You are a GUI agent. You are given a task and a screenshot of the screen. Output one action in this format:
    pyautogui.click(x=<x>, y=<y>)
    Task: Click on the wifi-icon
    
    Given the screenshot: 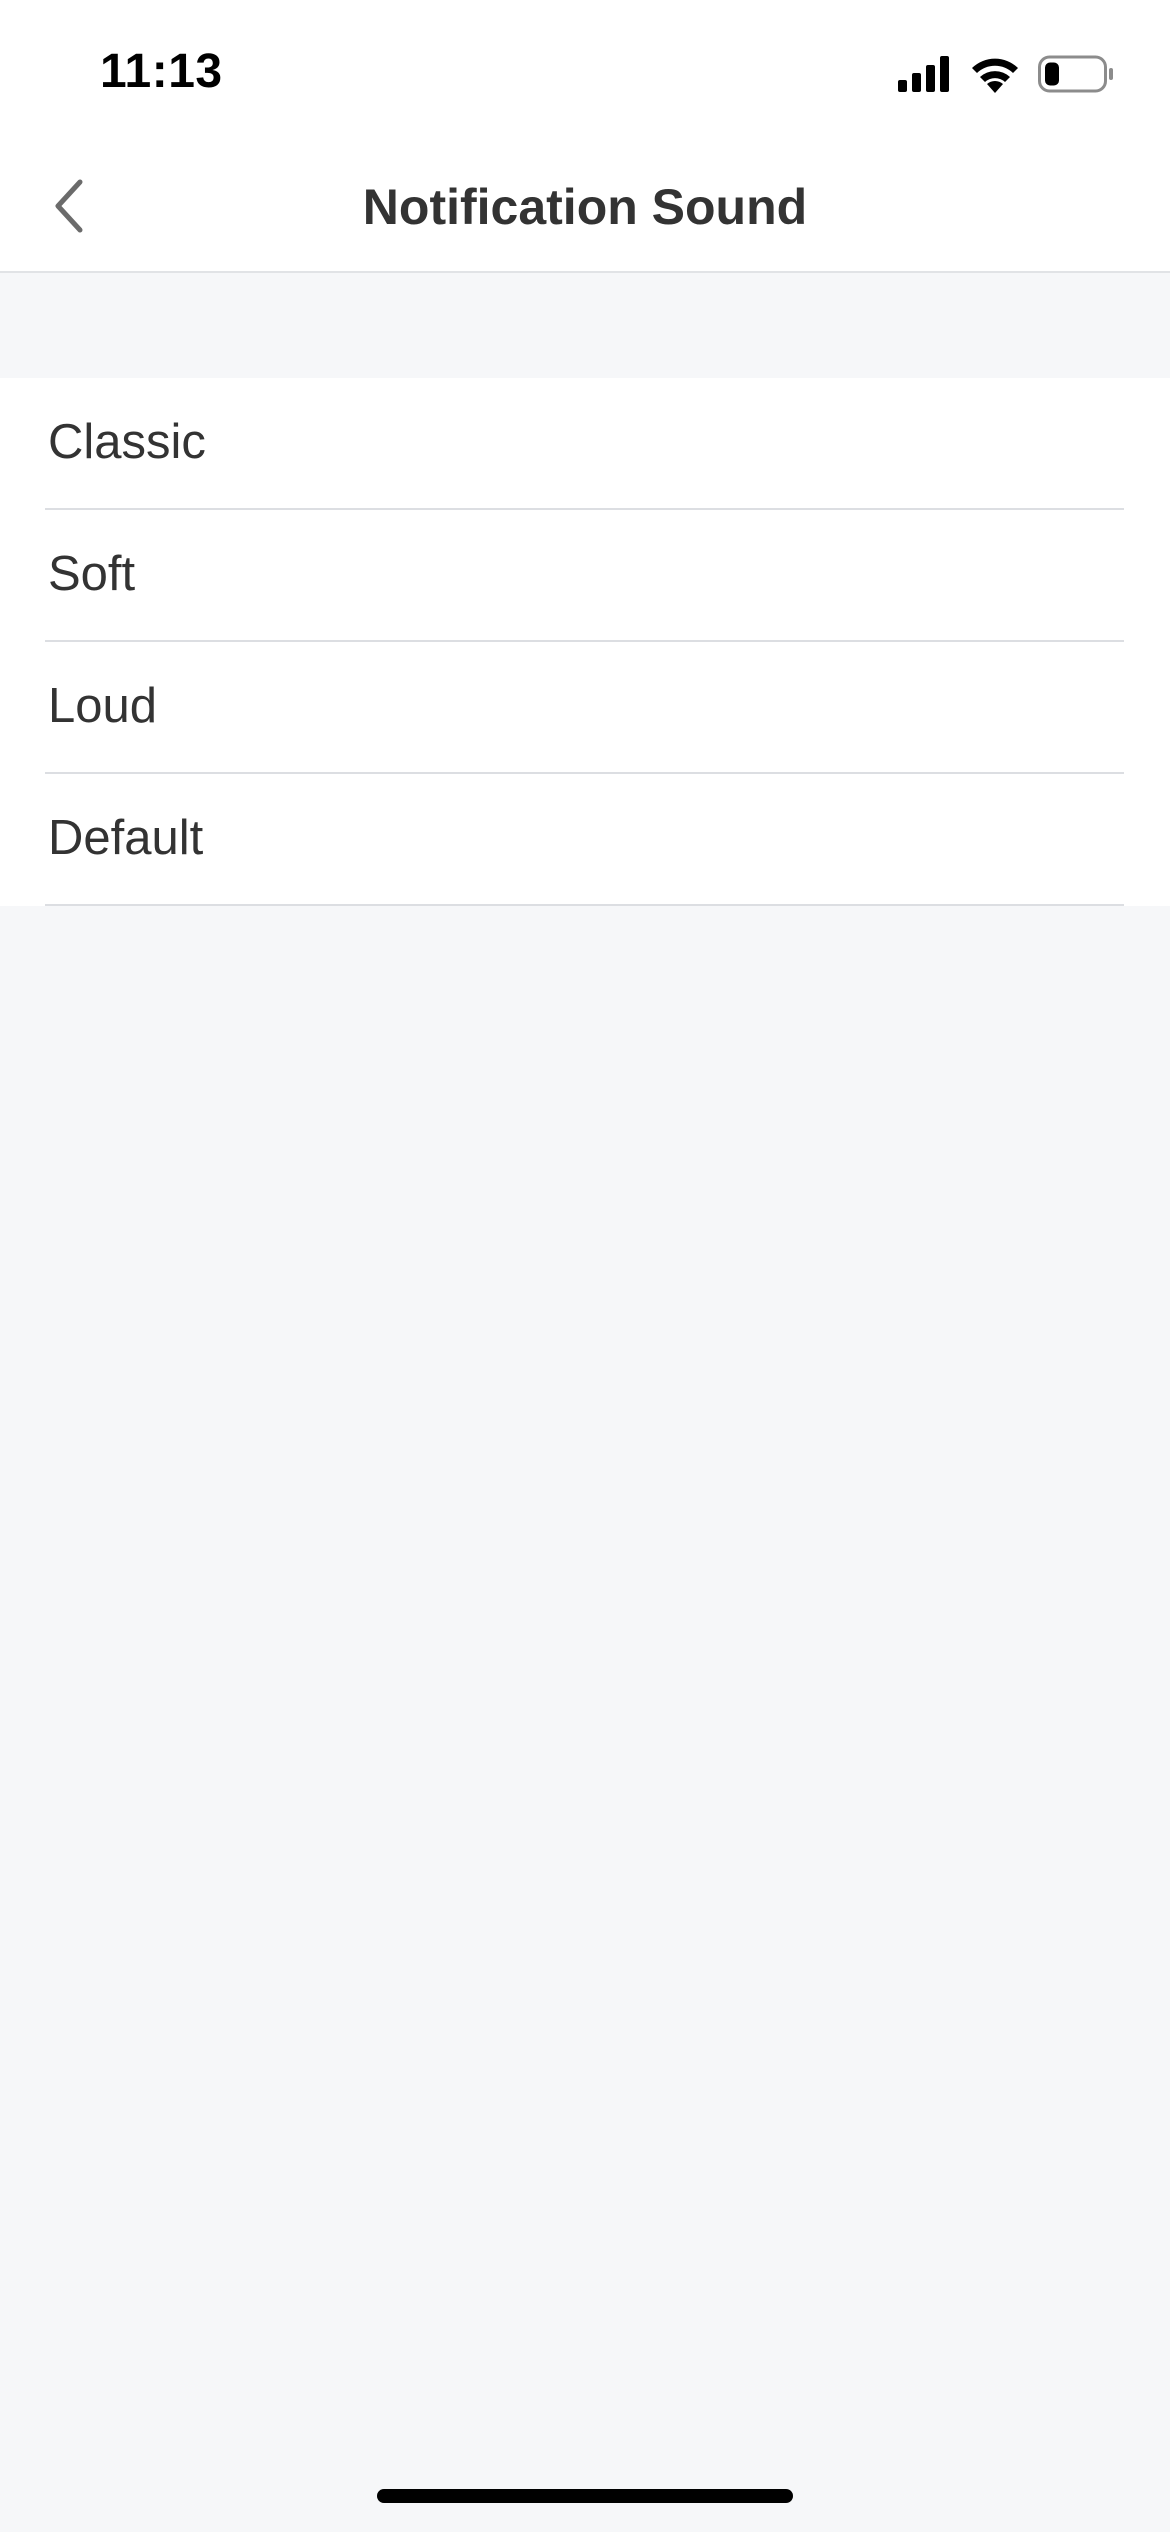 What is the action you would take?
    pyautogui.click(x=995, y=74)
    